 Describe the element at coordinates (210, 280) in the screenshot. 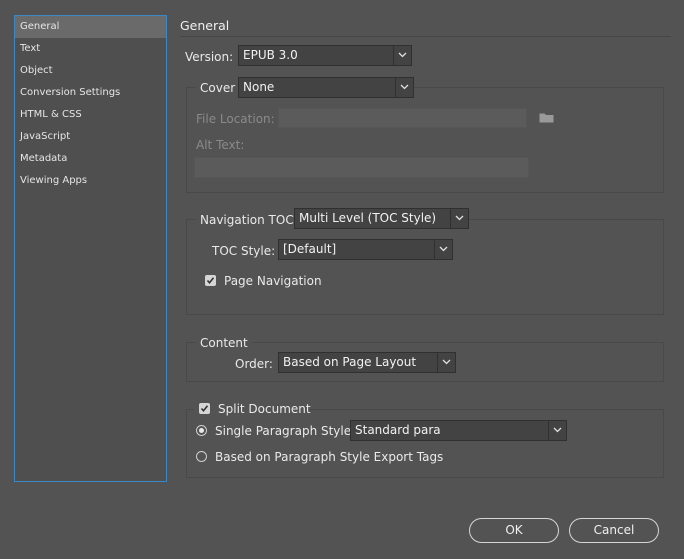

I see `page-navigation-checkbox` at that location.